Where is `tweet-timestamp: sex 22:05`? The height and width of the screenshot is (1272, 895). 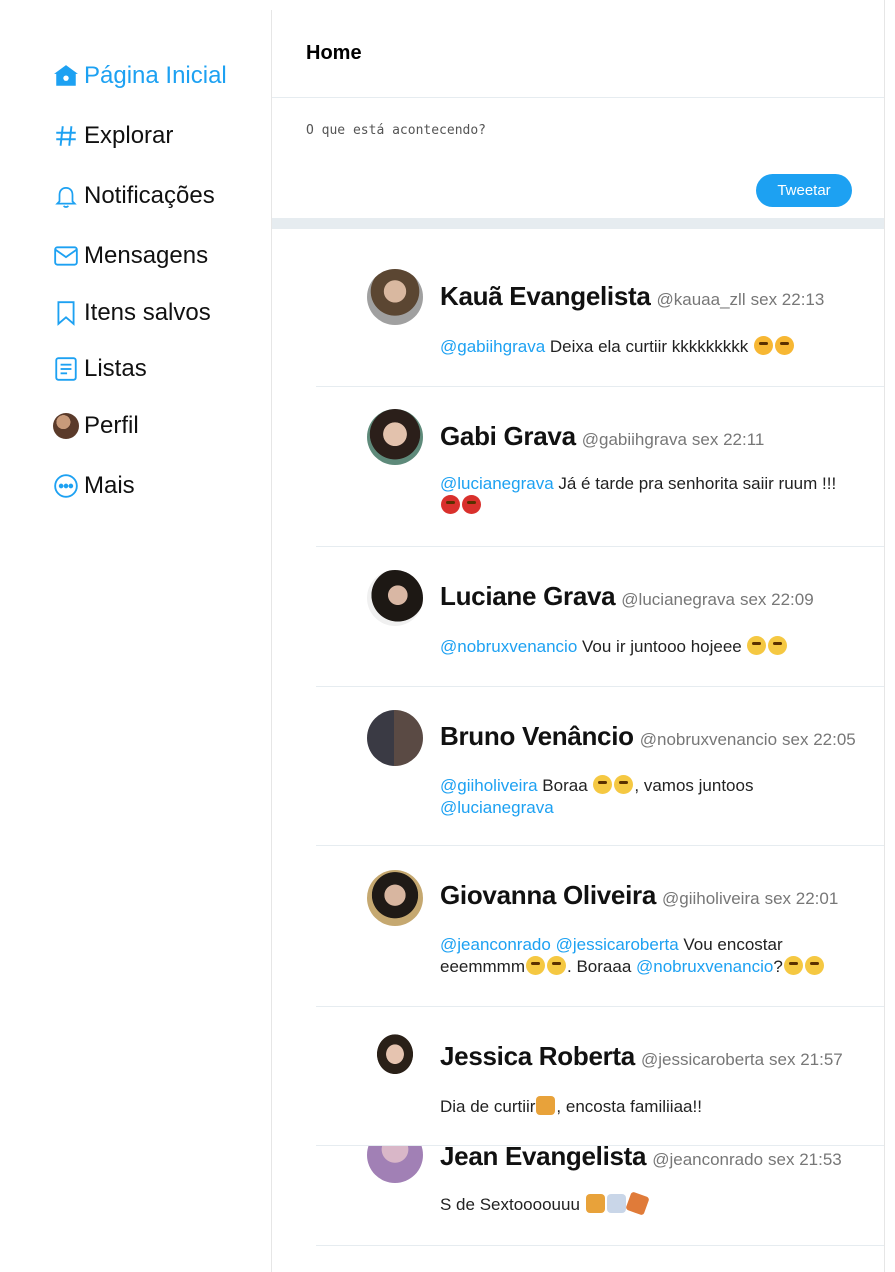 tweet-timestamp: sex 22:05 is located at coordinates (819, 739).